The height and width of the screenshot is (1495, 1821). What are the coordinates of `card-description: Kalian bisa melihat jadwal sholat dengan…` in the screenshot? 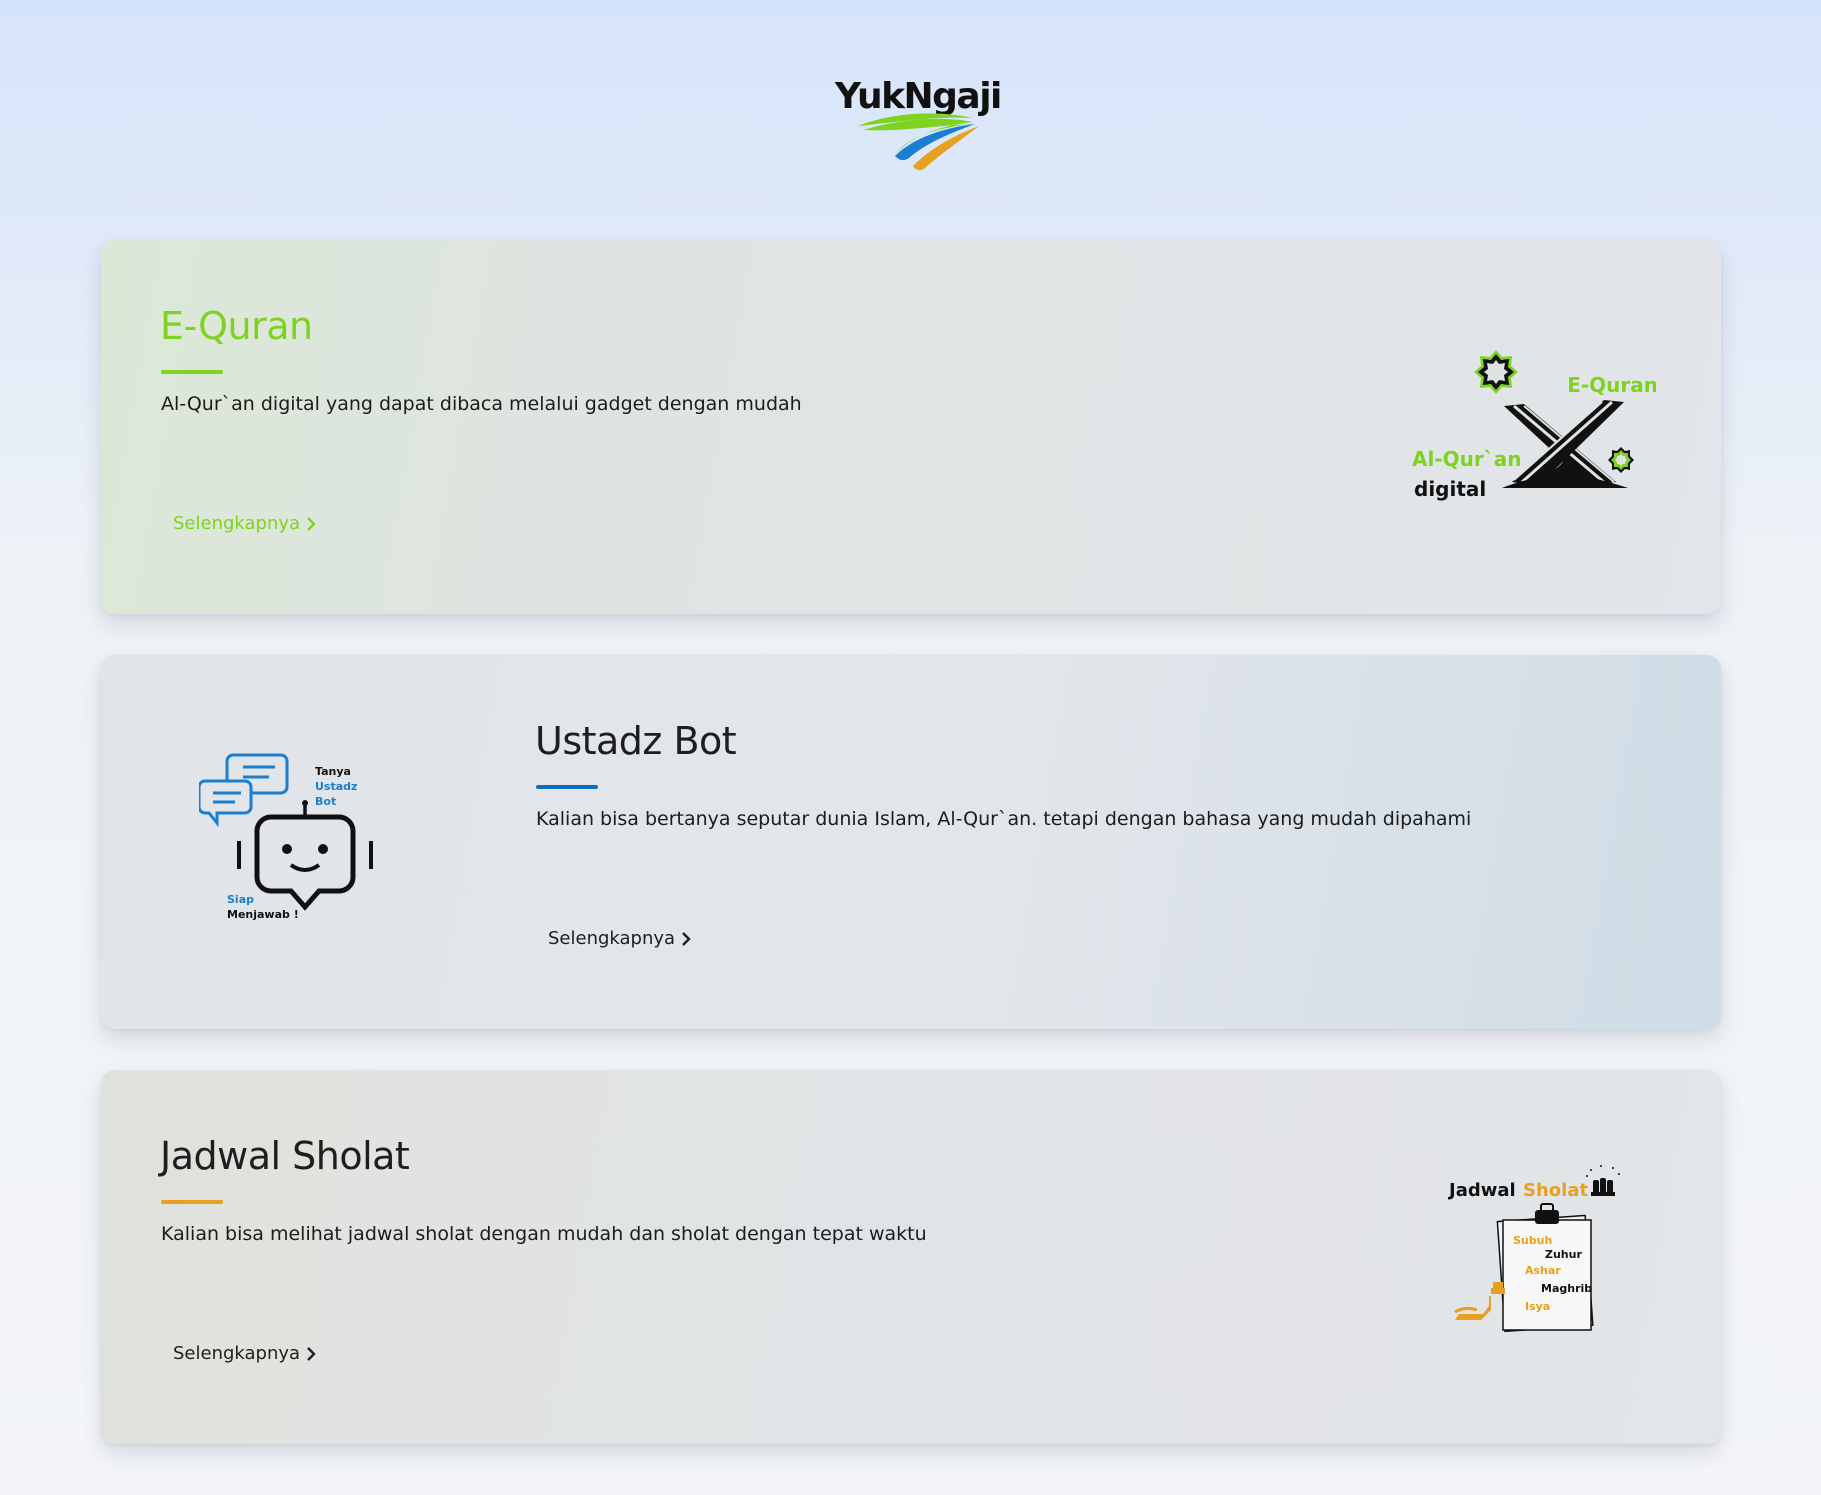 It's located at (544, 1234).